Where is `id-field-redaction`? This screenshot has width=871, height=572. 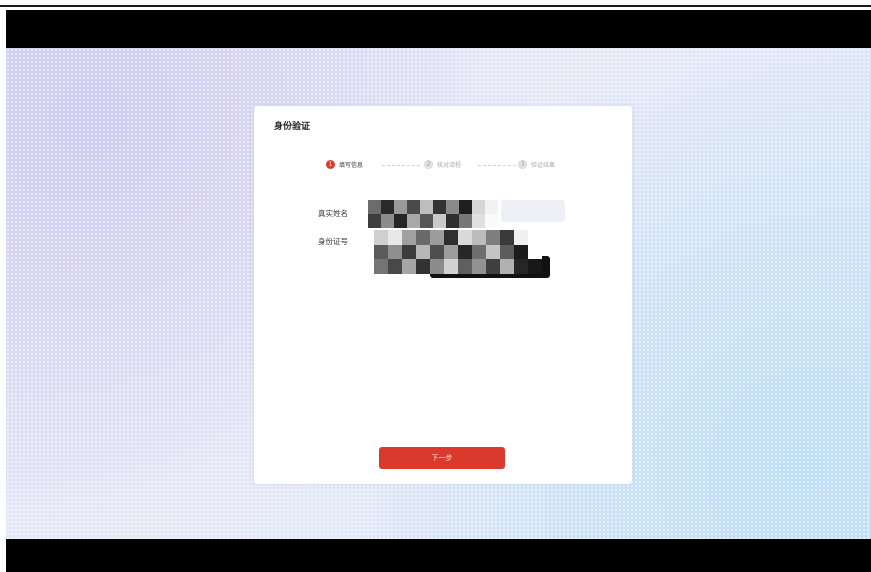
id-field-redaction is located at coordinates (458, 252).